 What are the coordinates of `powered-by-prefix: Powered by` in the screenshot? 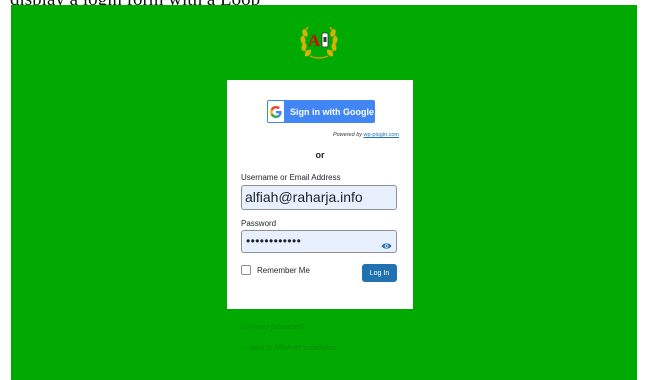 It's located at (347, 135).